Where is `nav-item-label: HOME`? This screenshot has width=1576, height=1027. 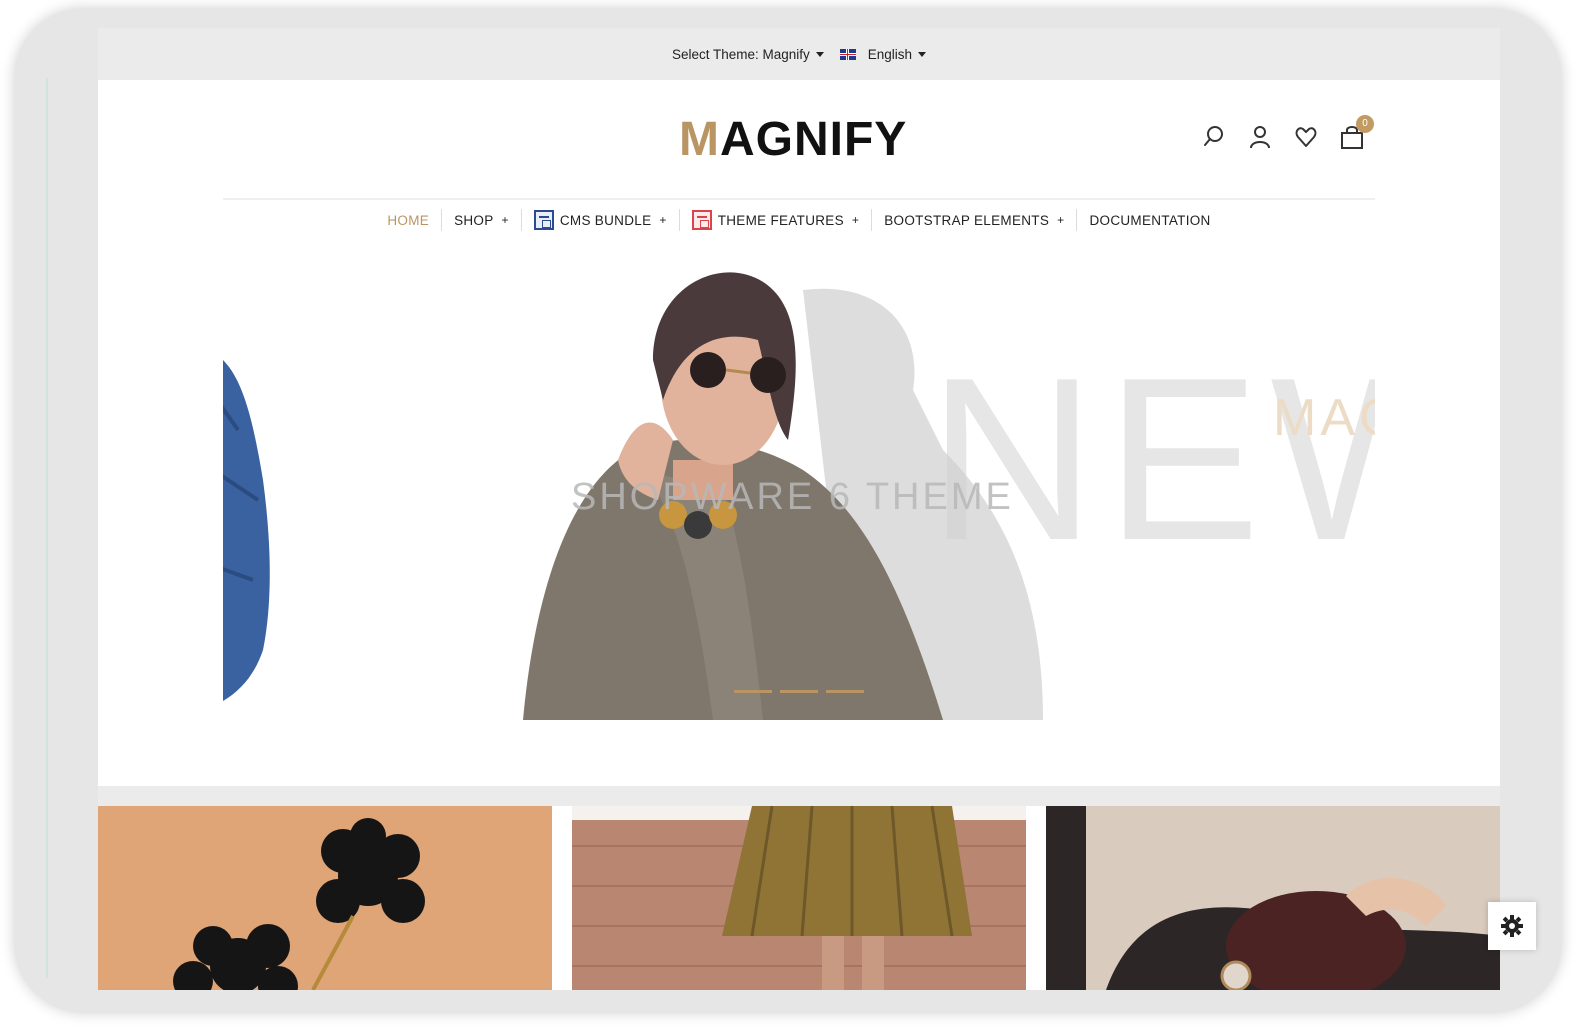 nav-item-label: HOME is located at coordinates (408, 220).